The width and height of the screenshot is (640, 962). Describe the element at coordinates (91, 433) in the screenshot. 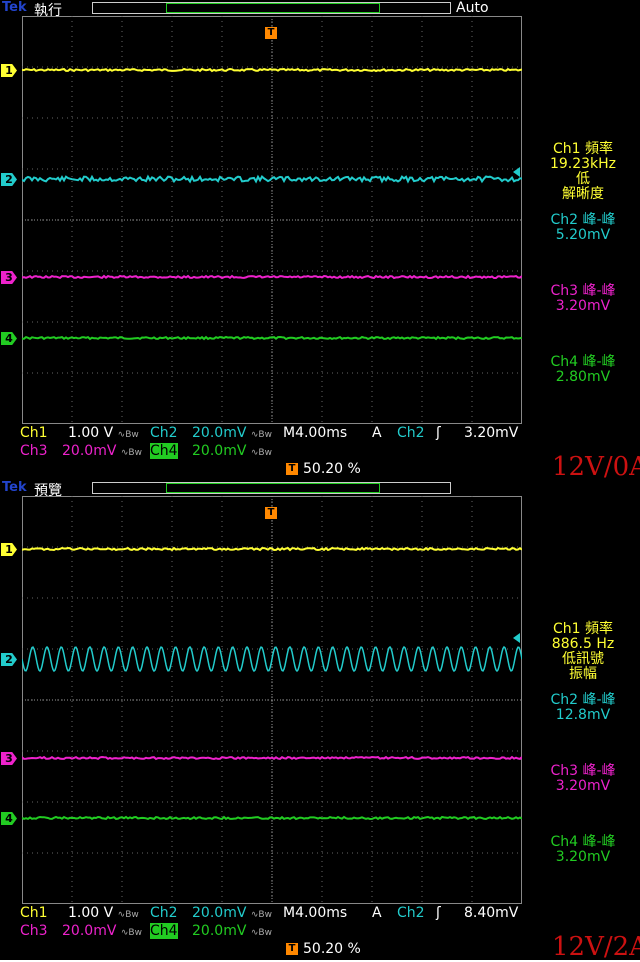

I see `ch1-scale: 1.00 V` at that location.